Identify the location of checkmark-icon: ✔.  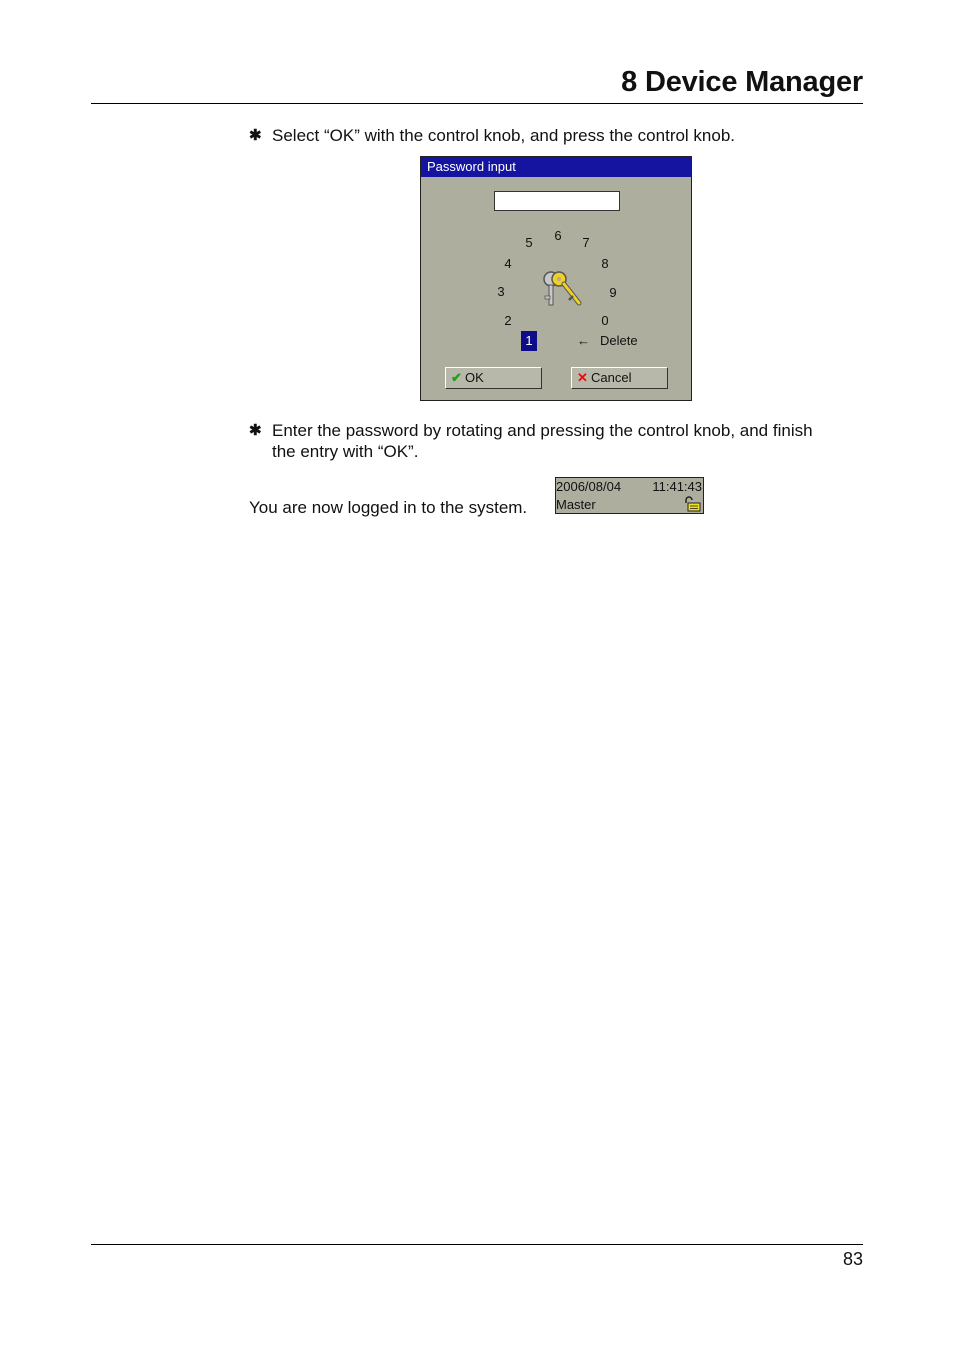
(456, 377).